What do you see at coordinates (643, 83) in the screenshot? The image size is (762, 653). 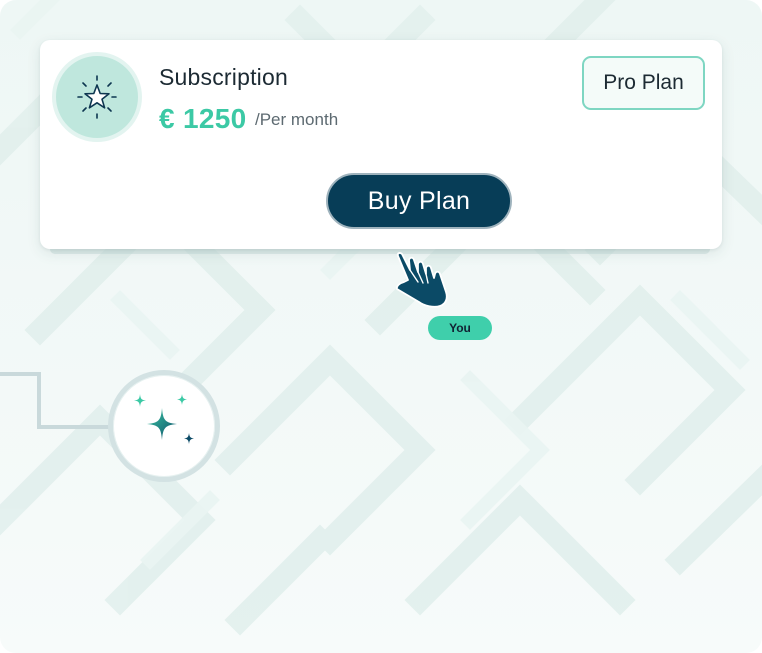 I see `plan-badge: Pro Plan` at bounding box center [643, 83].